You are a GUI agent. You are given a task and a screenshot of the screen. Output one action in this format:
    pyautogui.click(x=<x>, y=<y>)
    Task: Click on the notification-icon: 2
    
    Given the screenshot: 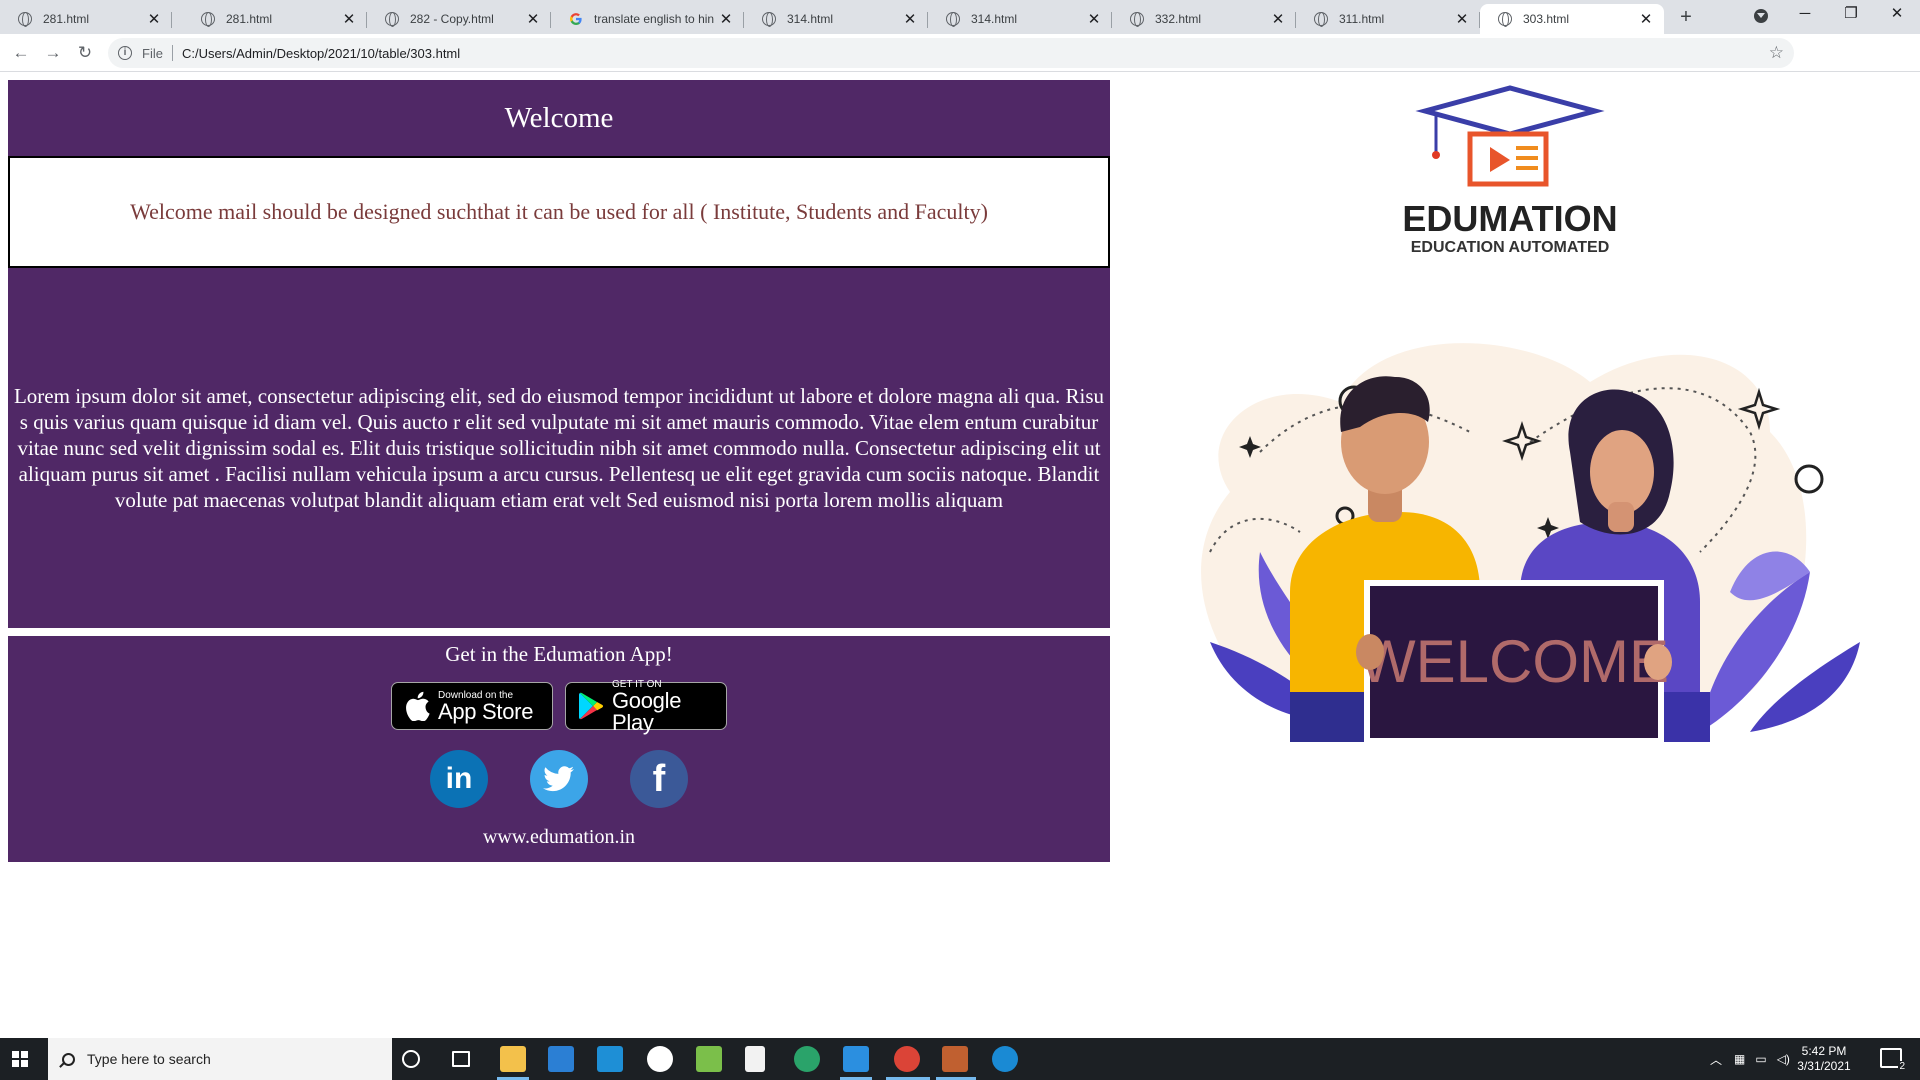 What is the action you would take?
    pyautogui.click(x=1893, y=1060)
    